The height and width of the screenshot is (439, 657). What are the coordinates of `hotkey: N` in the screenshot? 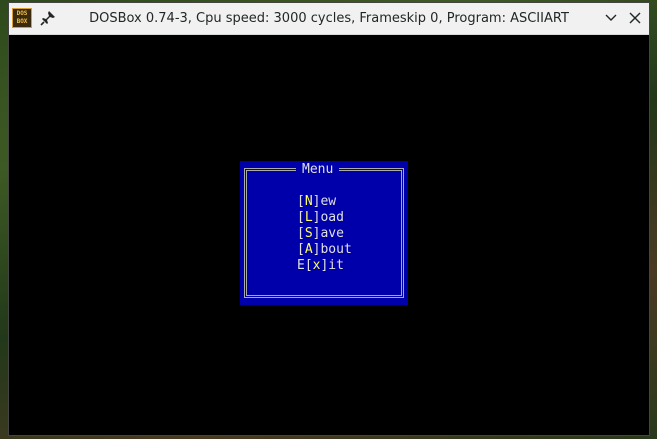 It's located at (308, 201).